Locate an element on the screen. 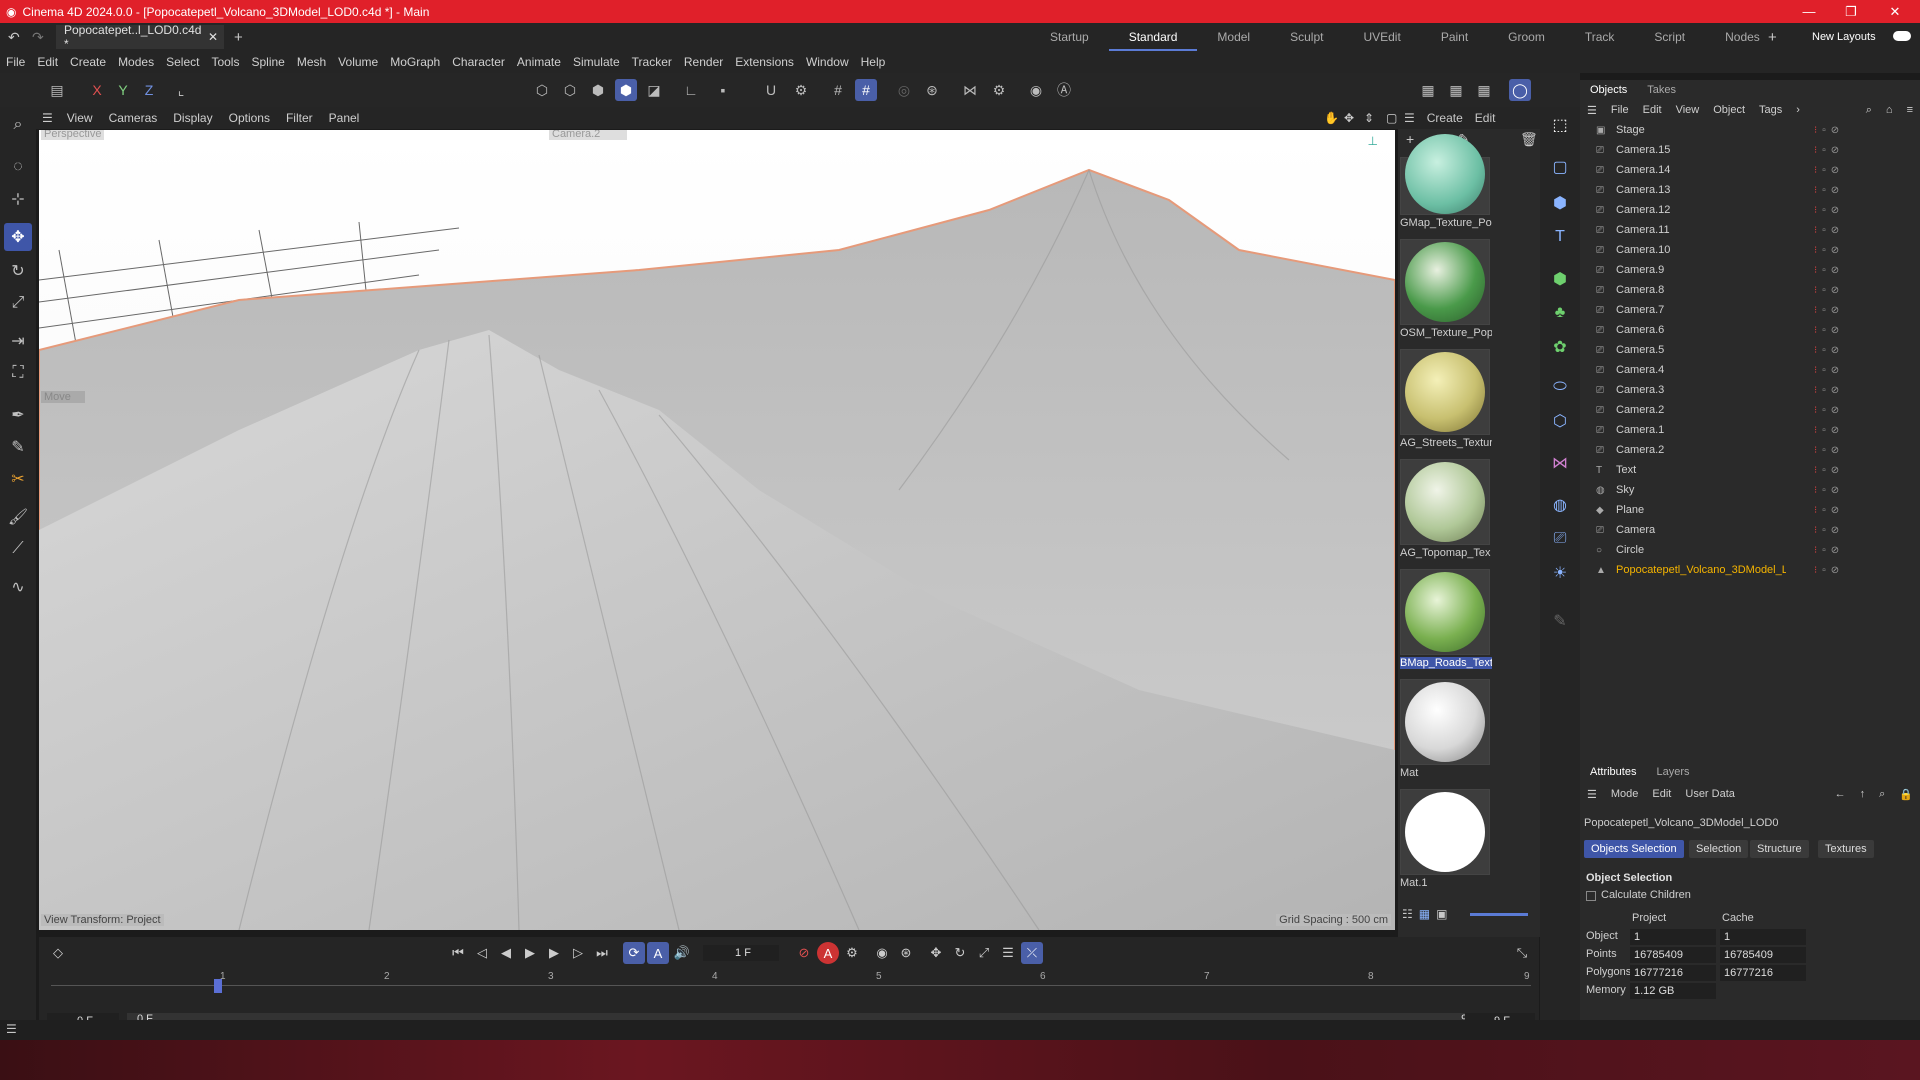  object-row: ⎚ Camera.12 ⁝ ▫ ⊘ is located at coordinates (1750, 210).